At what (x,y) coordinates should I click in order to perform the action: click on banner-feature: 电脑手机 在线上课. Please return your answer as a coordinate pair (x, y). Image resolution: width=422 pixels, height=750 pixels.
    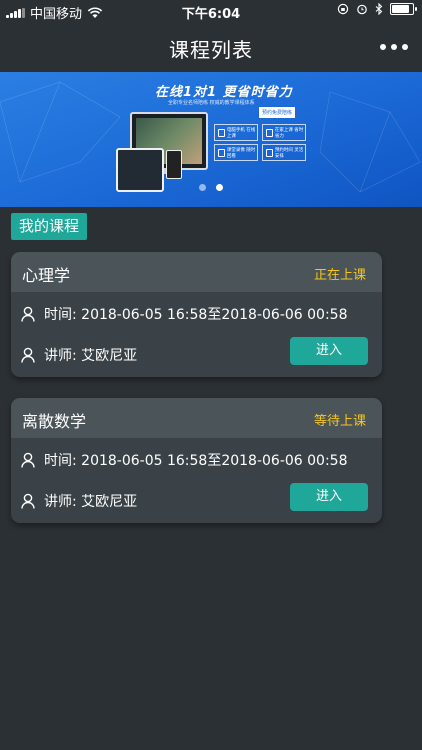
    Looking at the image, I should click on (236, 132).